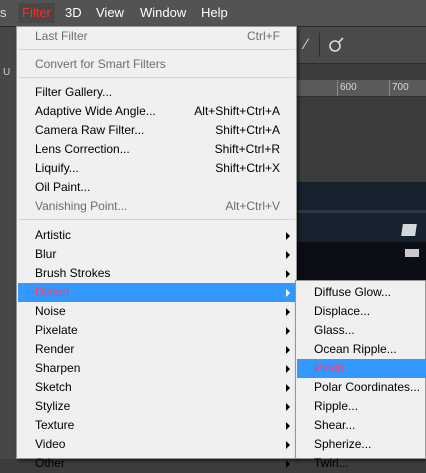 The width and height of the screenshot is (426, 473). I want to click on edge-label: U, so click(7, 72).